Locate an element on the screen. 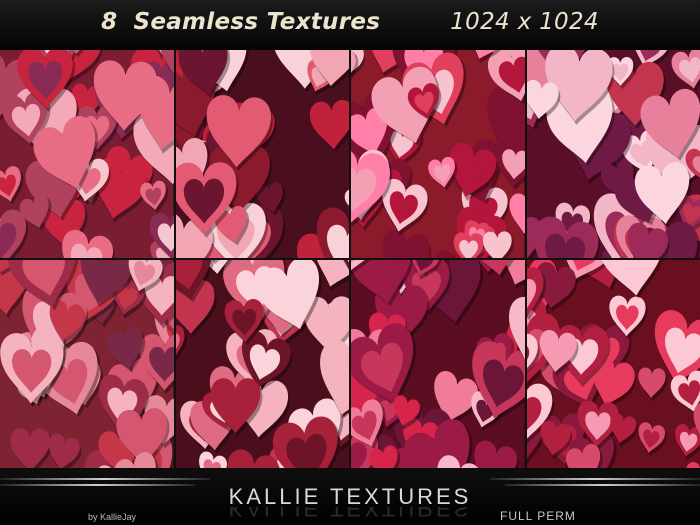 The height and width of the screenshot is (525, 700). header-bar: 8 Seamless Textures 1024 x 1024 is located at coordinates (350, 25).